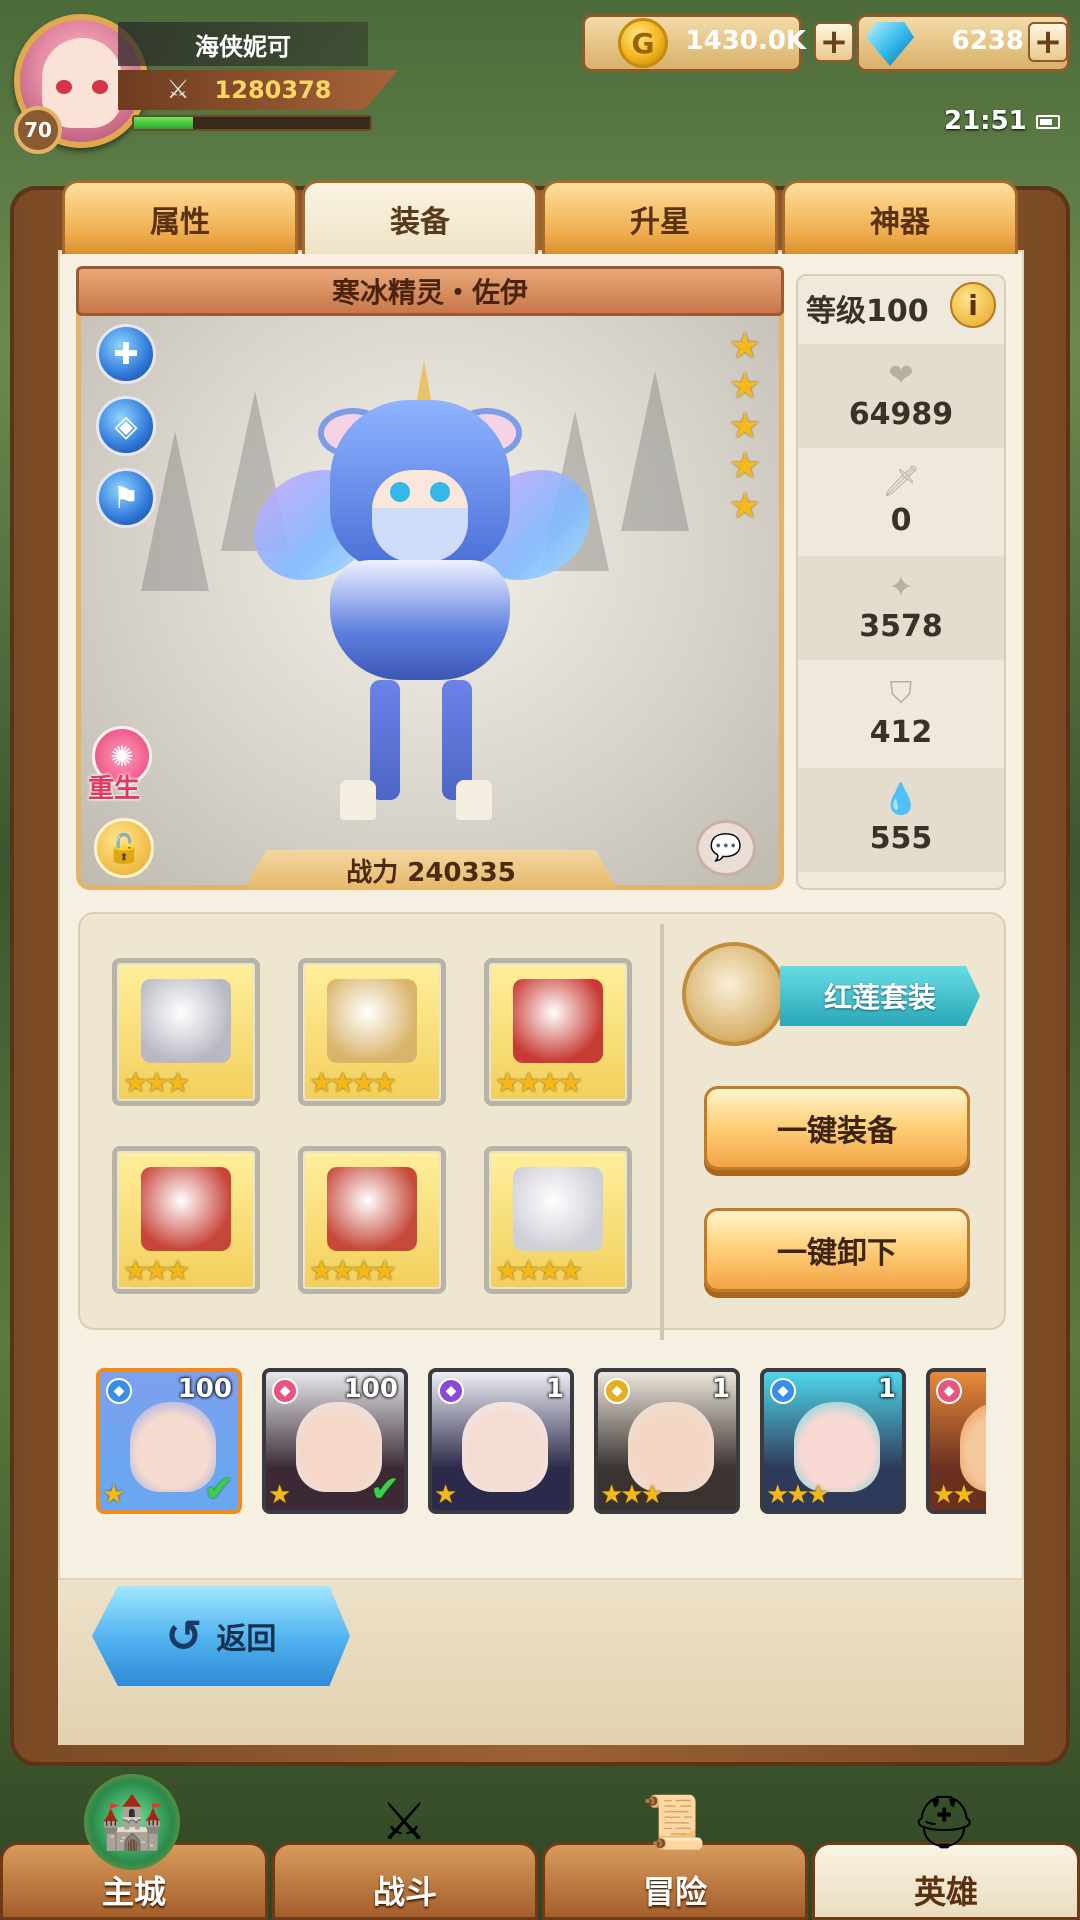 This screenshot has height=1920, width=1080. I want to click on hero-boot-left, so click(358, 800).